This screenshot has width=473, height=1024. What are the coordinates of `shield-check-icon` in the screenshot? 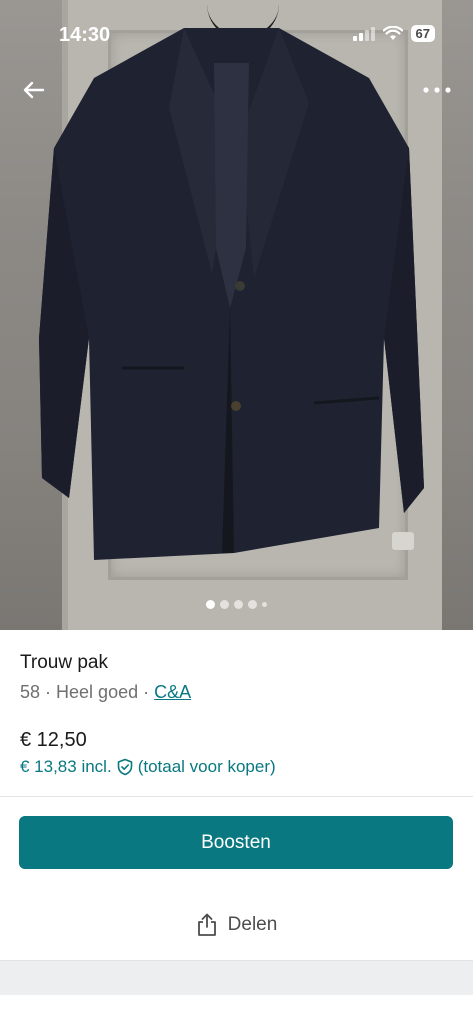 It's located at (124, 767).